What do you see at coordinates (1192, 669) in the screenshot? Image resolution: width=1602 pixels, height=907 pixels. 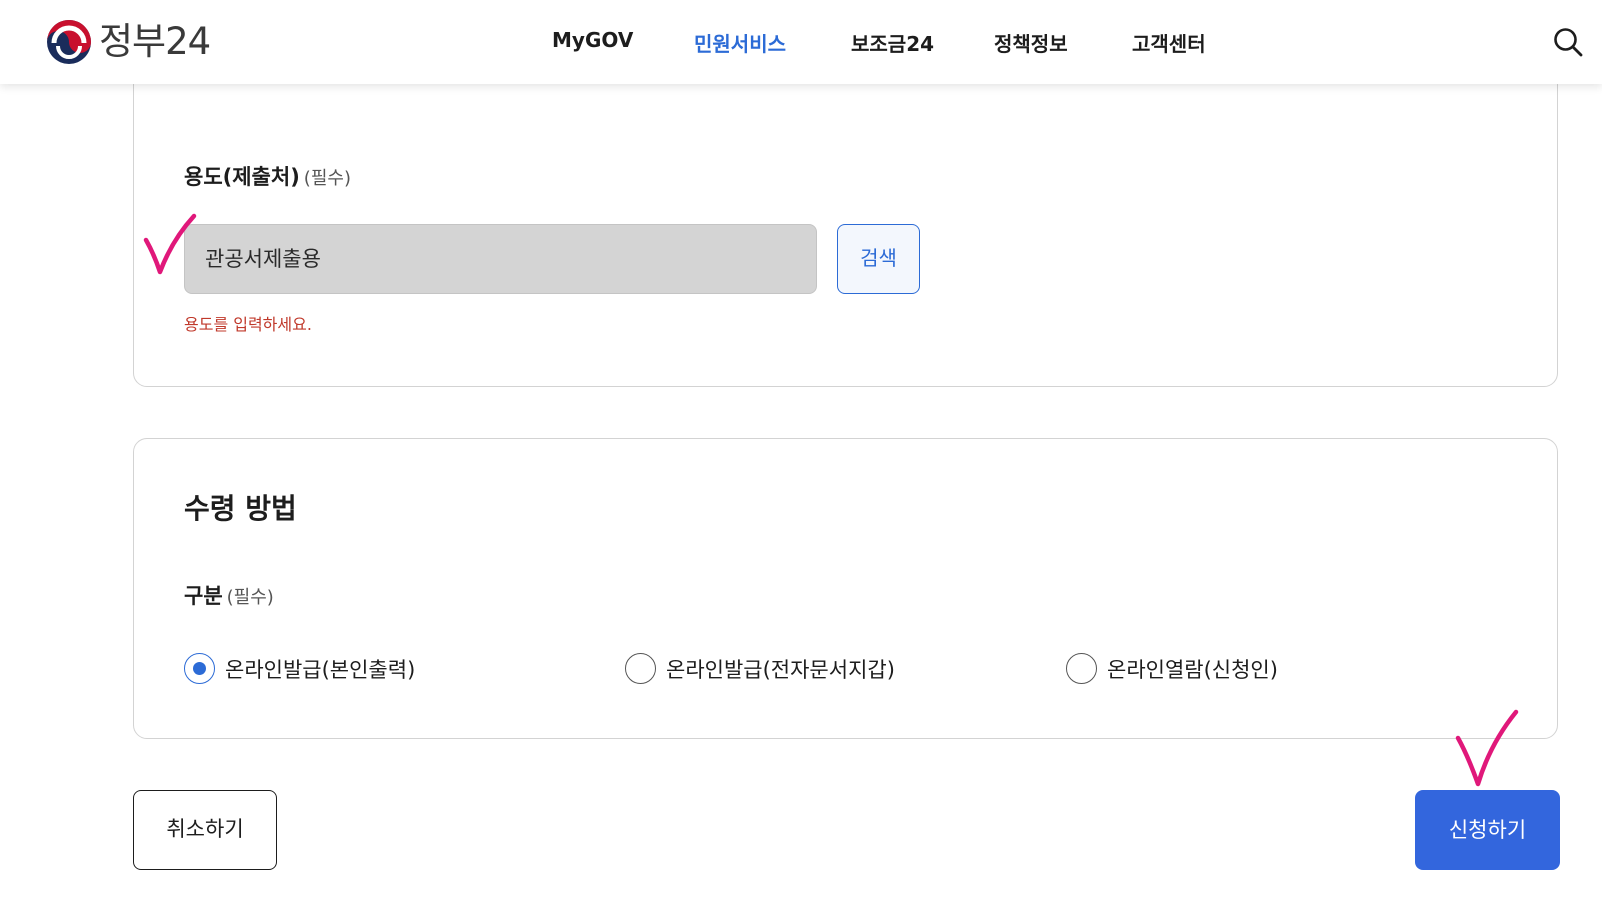 I see `radio-label: 온라인열람(신청인)` at bounding box center [1192, 669].